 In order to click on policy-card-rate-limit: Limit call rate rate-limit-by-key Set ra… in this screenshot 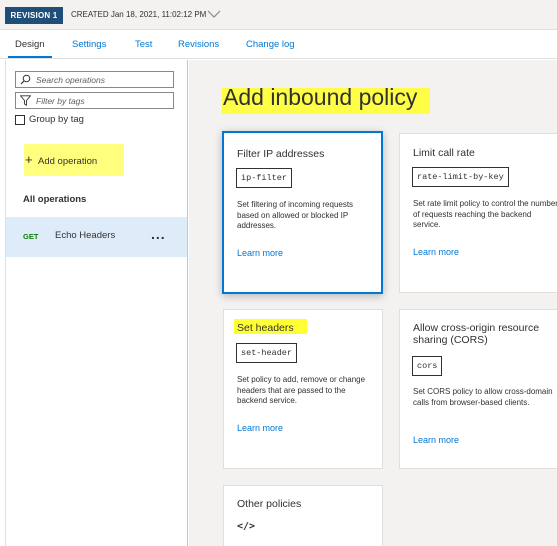, I will do `click(478, 213)`.